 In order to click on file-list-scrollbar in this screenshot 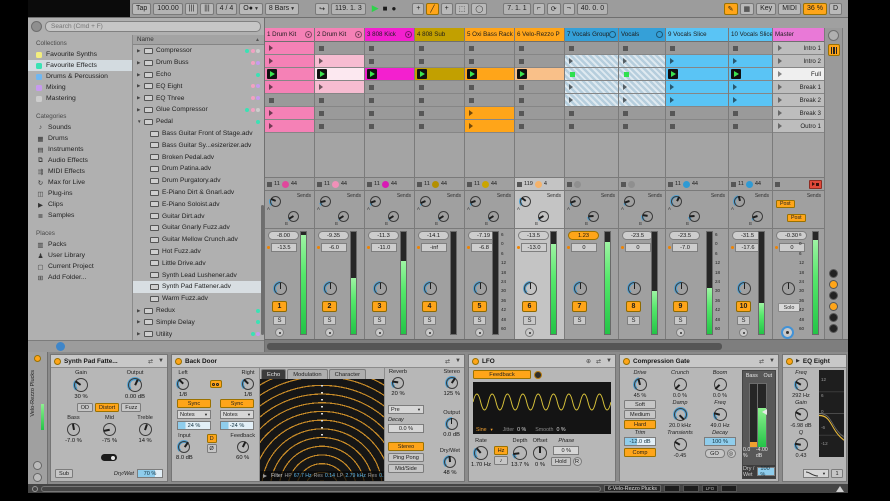, I will do `click(262, 270)`.